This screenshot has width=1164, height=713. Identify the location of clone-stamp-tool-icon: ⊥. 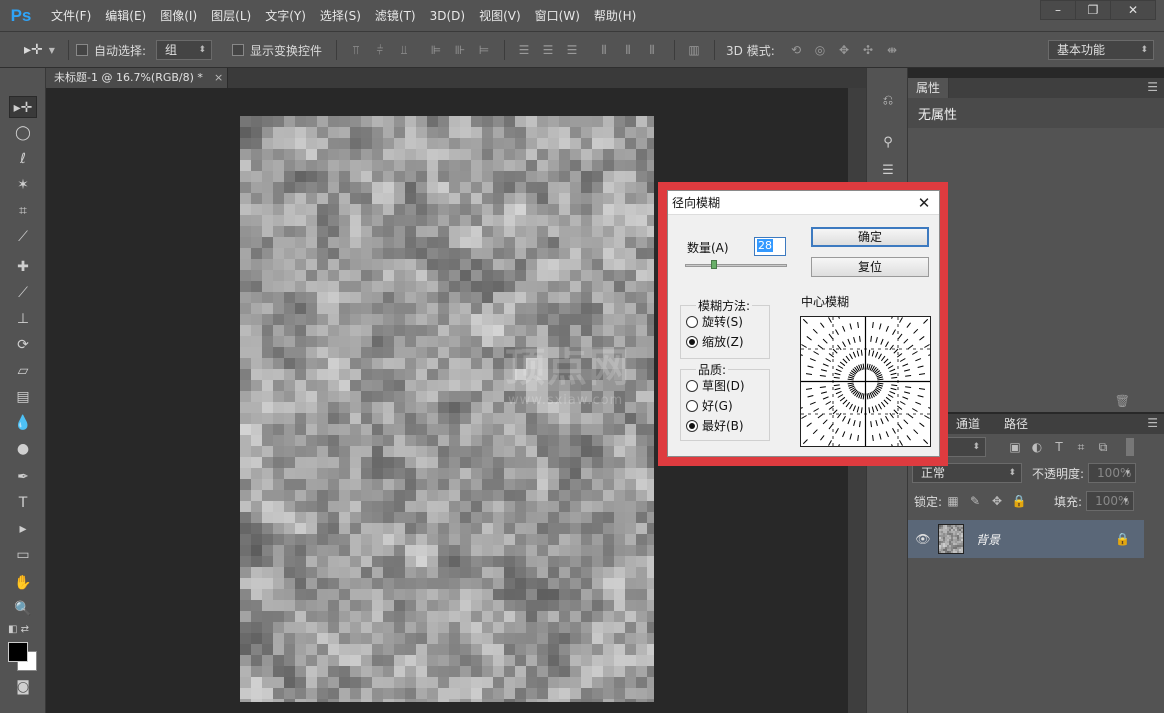
(23, 319).